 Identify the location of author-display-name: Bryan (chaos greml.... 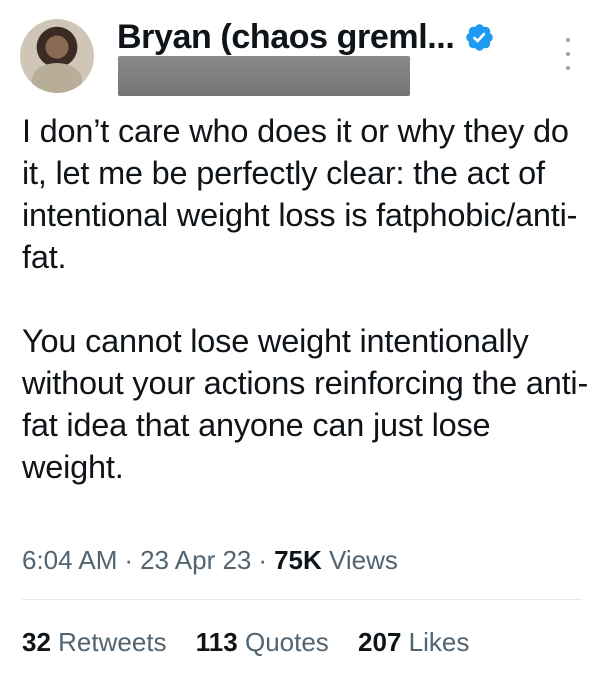
(286, 37).